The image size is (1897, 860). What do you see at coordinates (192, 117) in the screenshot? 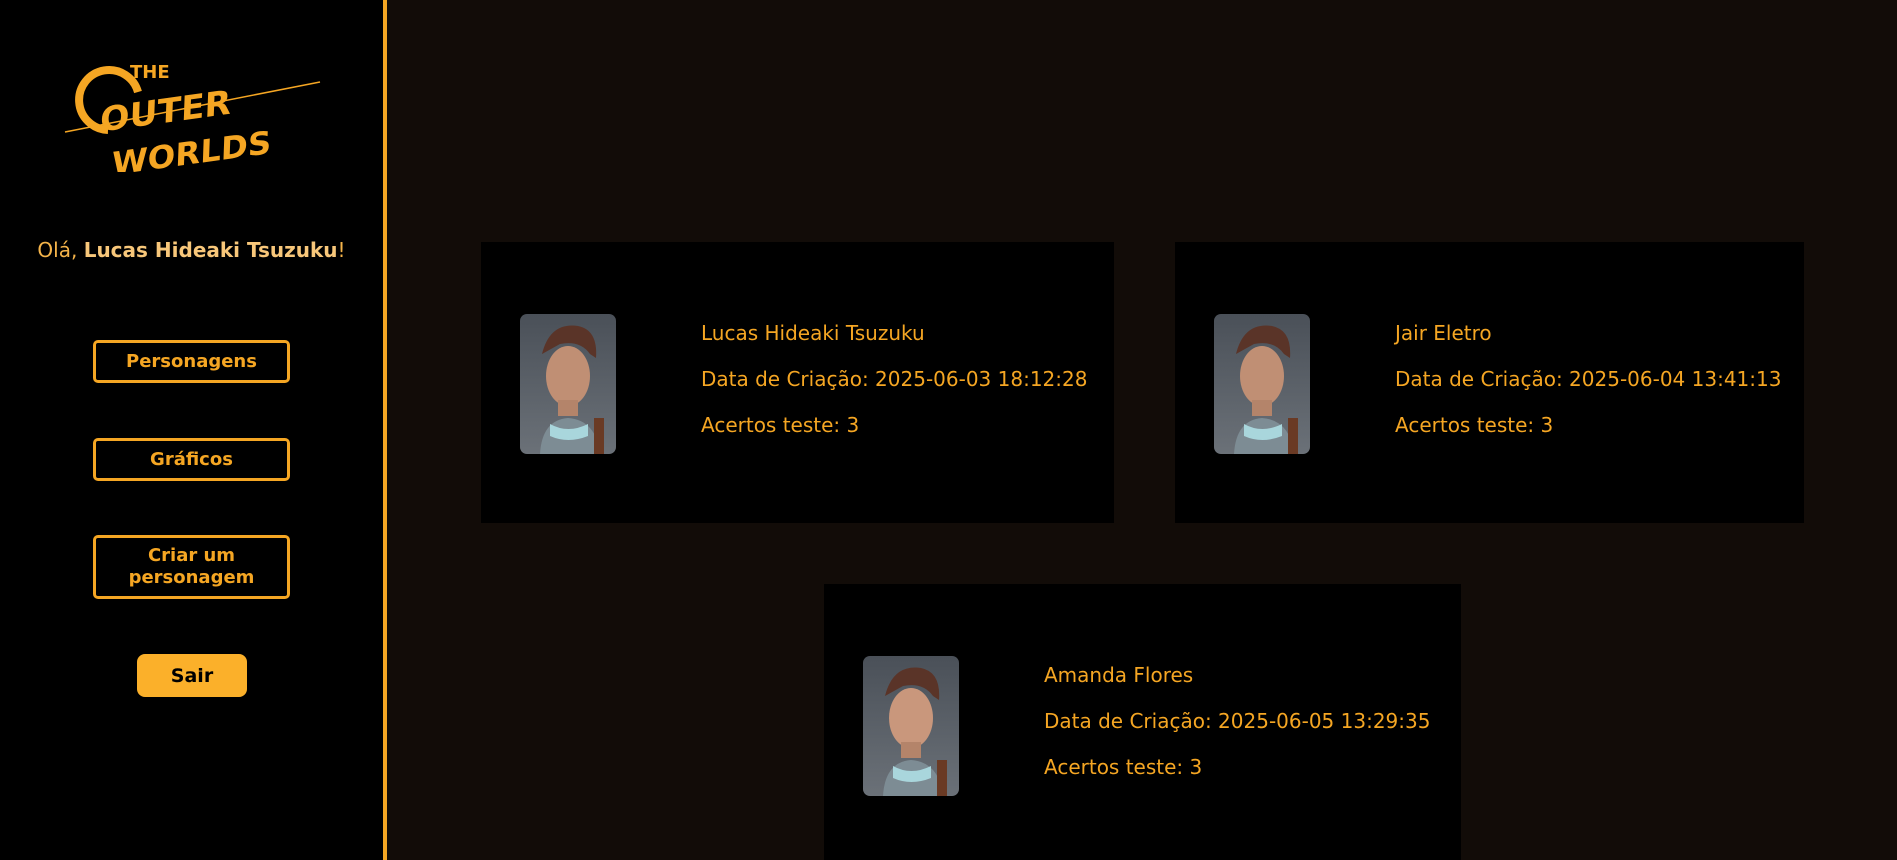
I see `outer-worlds-logo: THE OUTER WORLDS` at bounding box center [192, 117].